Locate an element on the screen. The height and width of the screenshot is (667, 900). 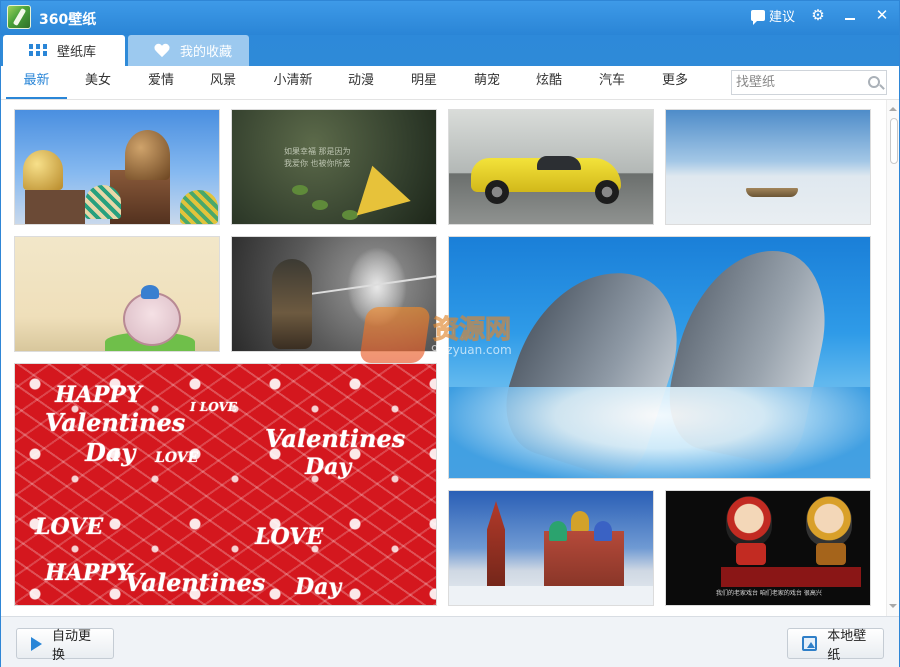
local-wallpaper-button: 本地壁纸 is located at coordinates (835, 645).